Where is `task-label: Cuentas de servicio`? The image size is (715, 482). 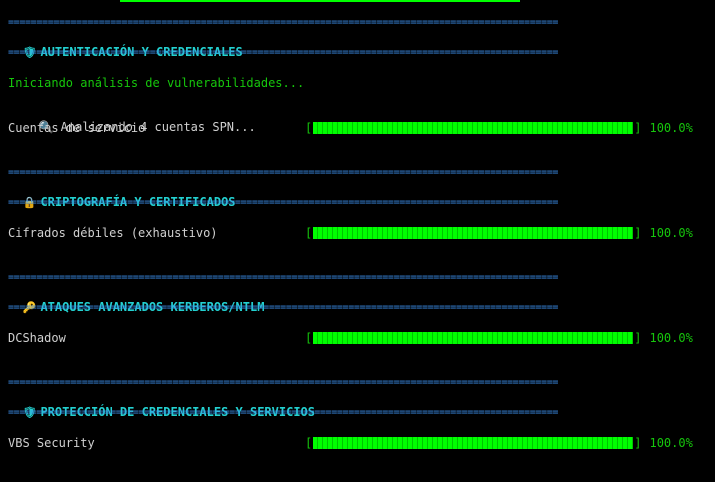
task-label: Cuentas de servicio is located at coordinates (77, 128).